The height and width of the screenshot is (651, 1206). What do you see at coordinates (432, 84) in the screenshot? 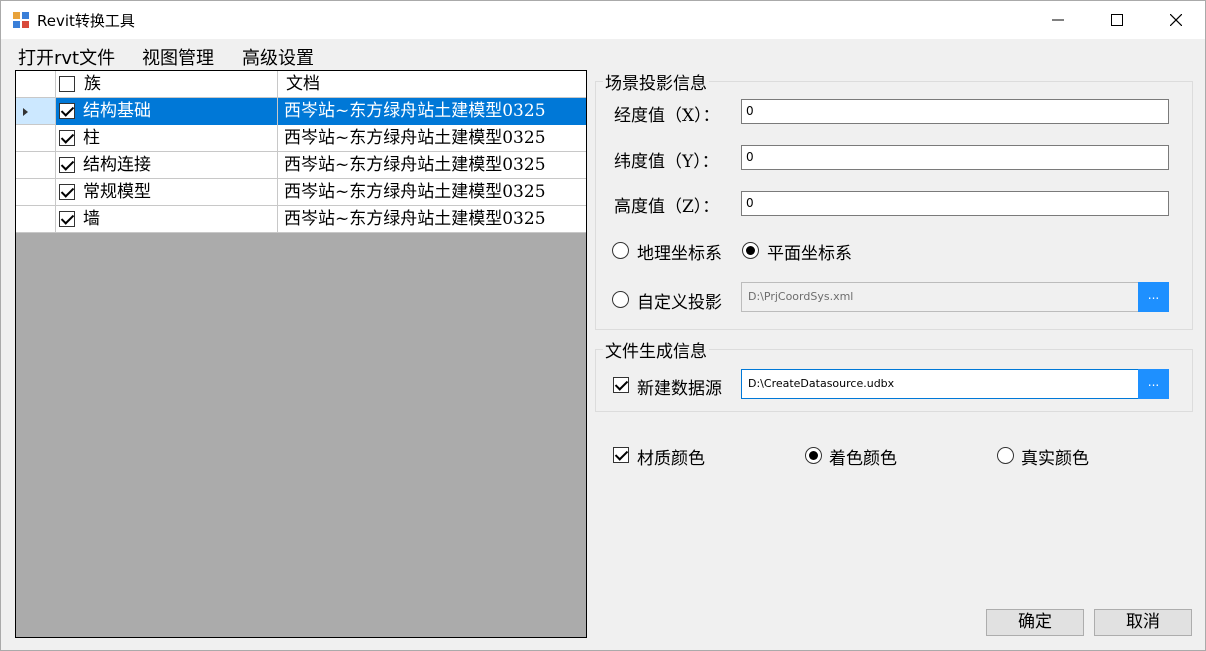
I see `header-document: 文档` at bounding box center [432, 84].